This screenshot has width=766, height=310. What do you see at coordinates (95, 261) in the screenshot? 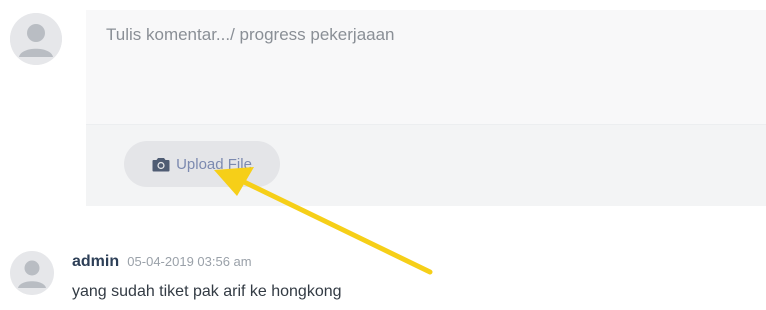
I see `comment-author-name: admin` at bounding box center [95, 261].